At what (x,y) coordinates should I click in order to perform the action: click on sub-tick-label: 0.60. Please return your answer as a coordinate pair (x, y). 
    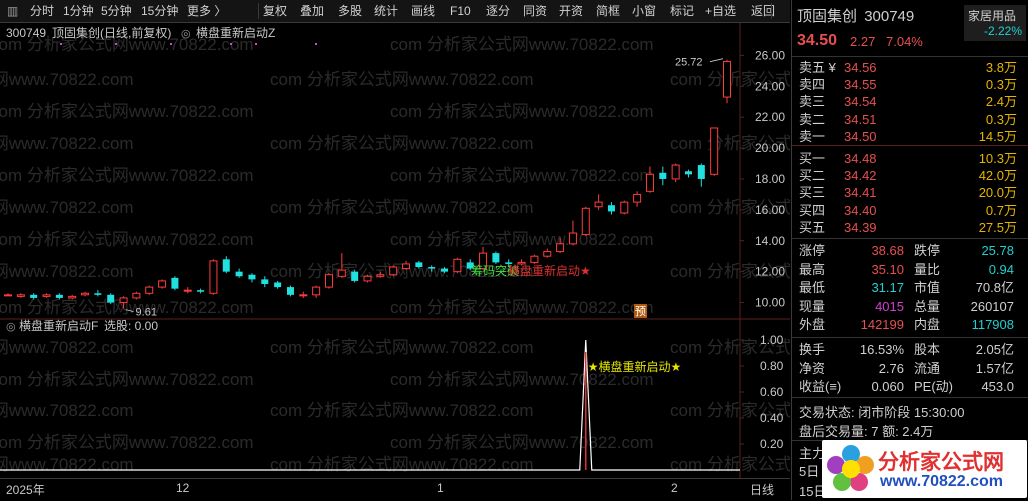
    Looking at the image, I should click on (772, 392).